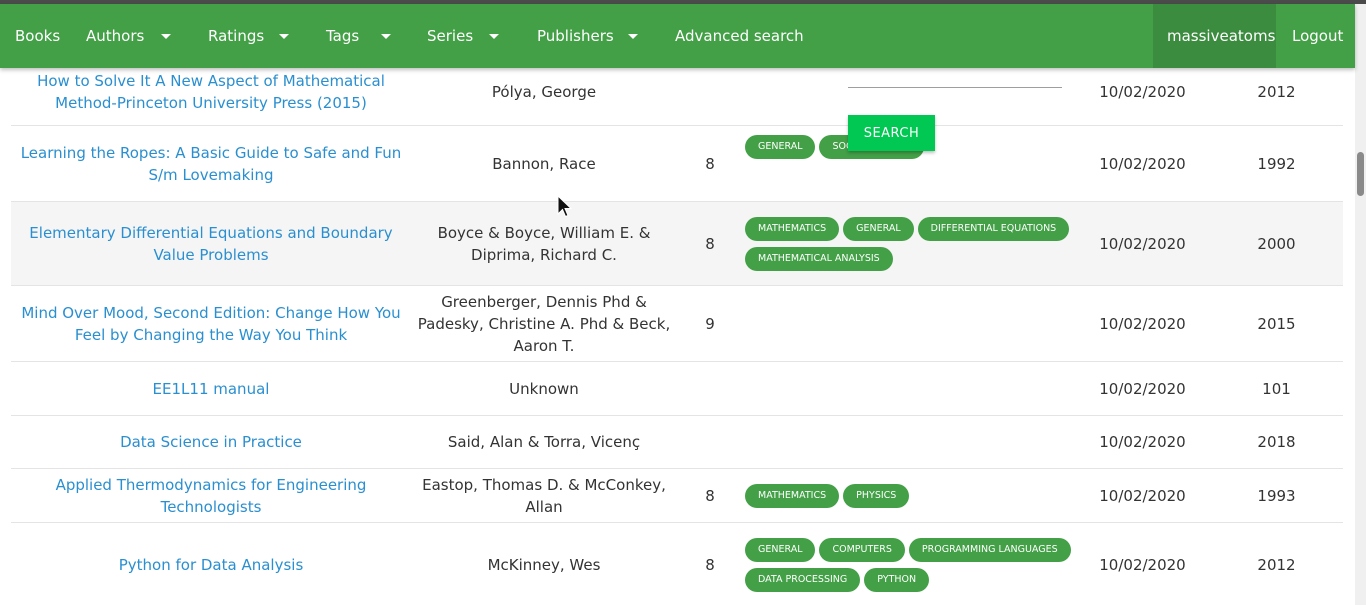 This screenshot has height=605, width=1366. Describe the element at coordinates (386, 36) in the screenshot. I see `tags-dropdown-icon` at that location.